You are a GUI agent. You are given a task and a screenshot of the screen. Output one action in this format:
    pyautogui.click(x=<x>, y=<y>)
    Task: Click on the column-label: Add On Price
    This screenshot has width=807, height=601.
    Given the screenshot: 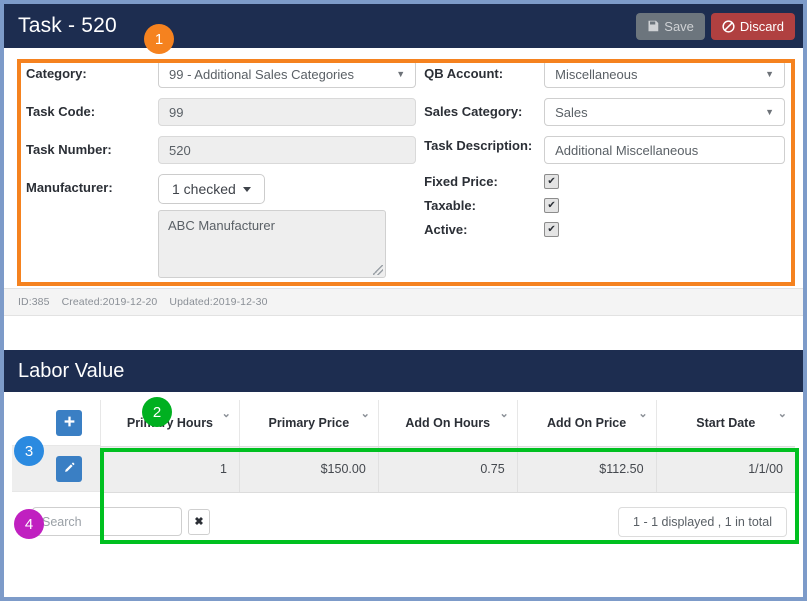 What is the action you would take?
    pyautogui.click(x=587, y=422)
    